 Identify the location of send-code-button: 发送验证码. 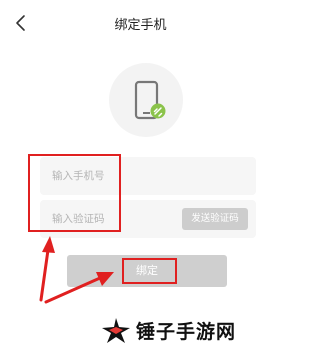
(215, 219).